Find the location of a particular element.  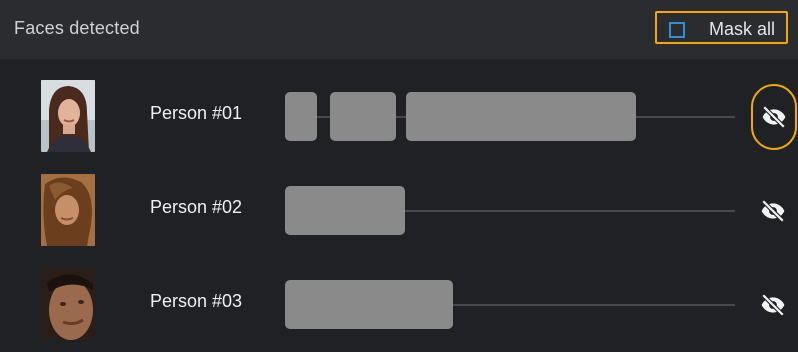

panel-title: Faces detected is located at coordinates (77, 28).